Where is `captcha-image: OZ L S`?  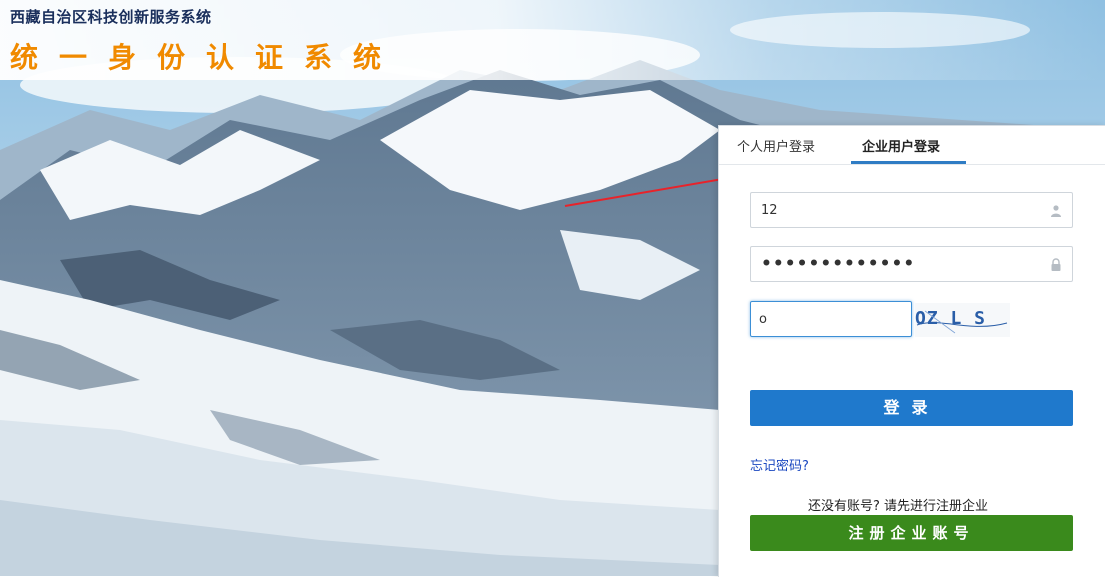
captcha-image: OZ L S is located at coordinates (962, 320).